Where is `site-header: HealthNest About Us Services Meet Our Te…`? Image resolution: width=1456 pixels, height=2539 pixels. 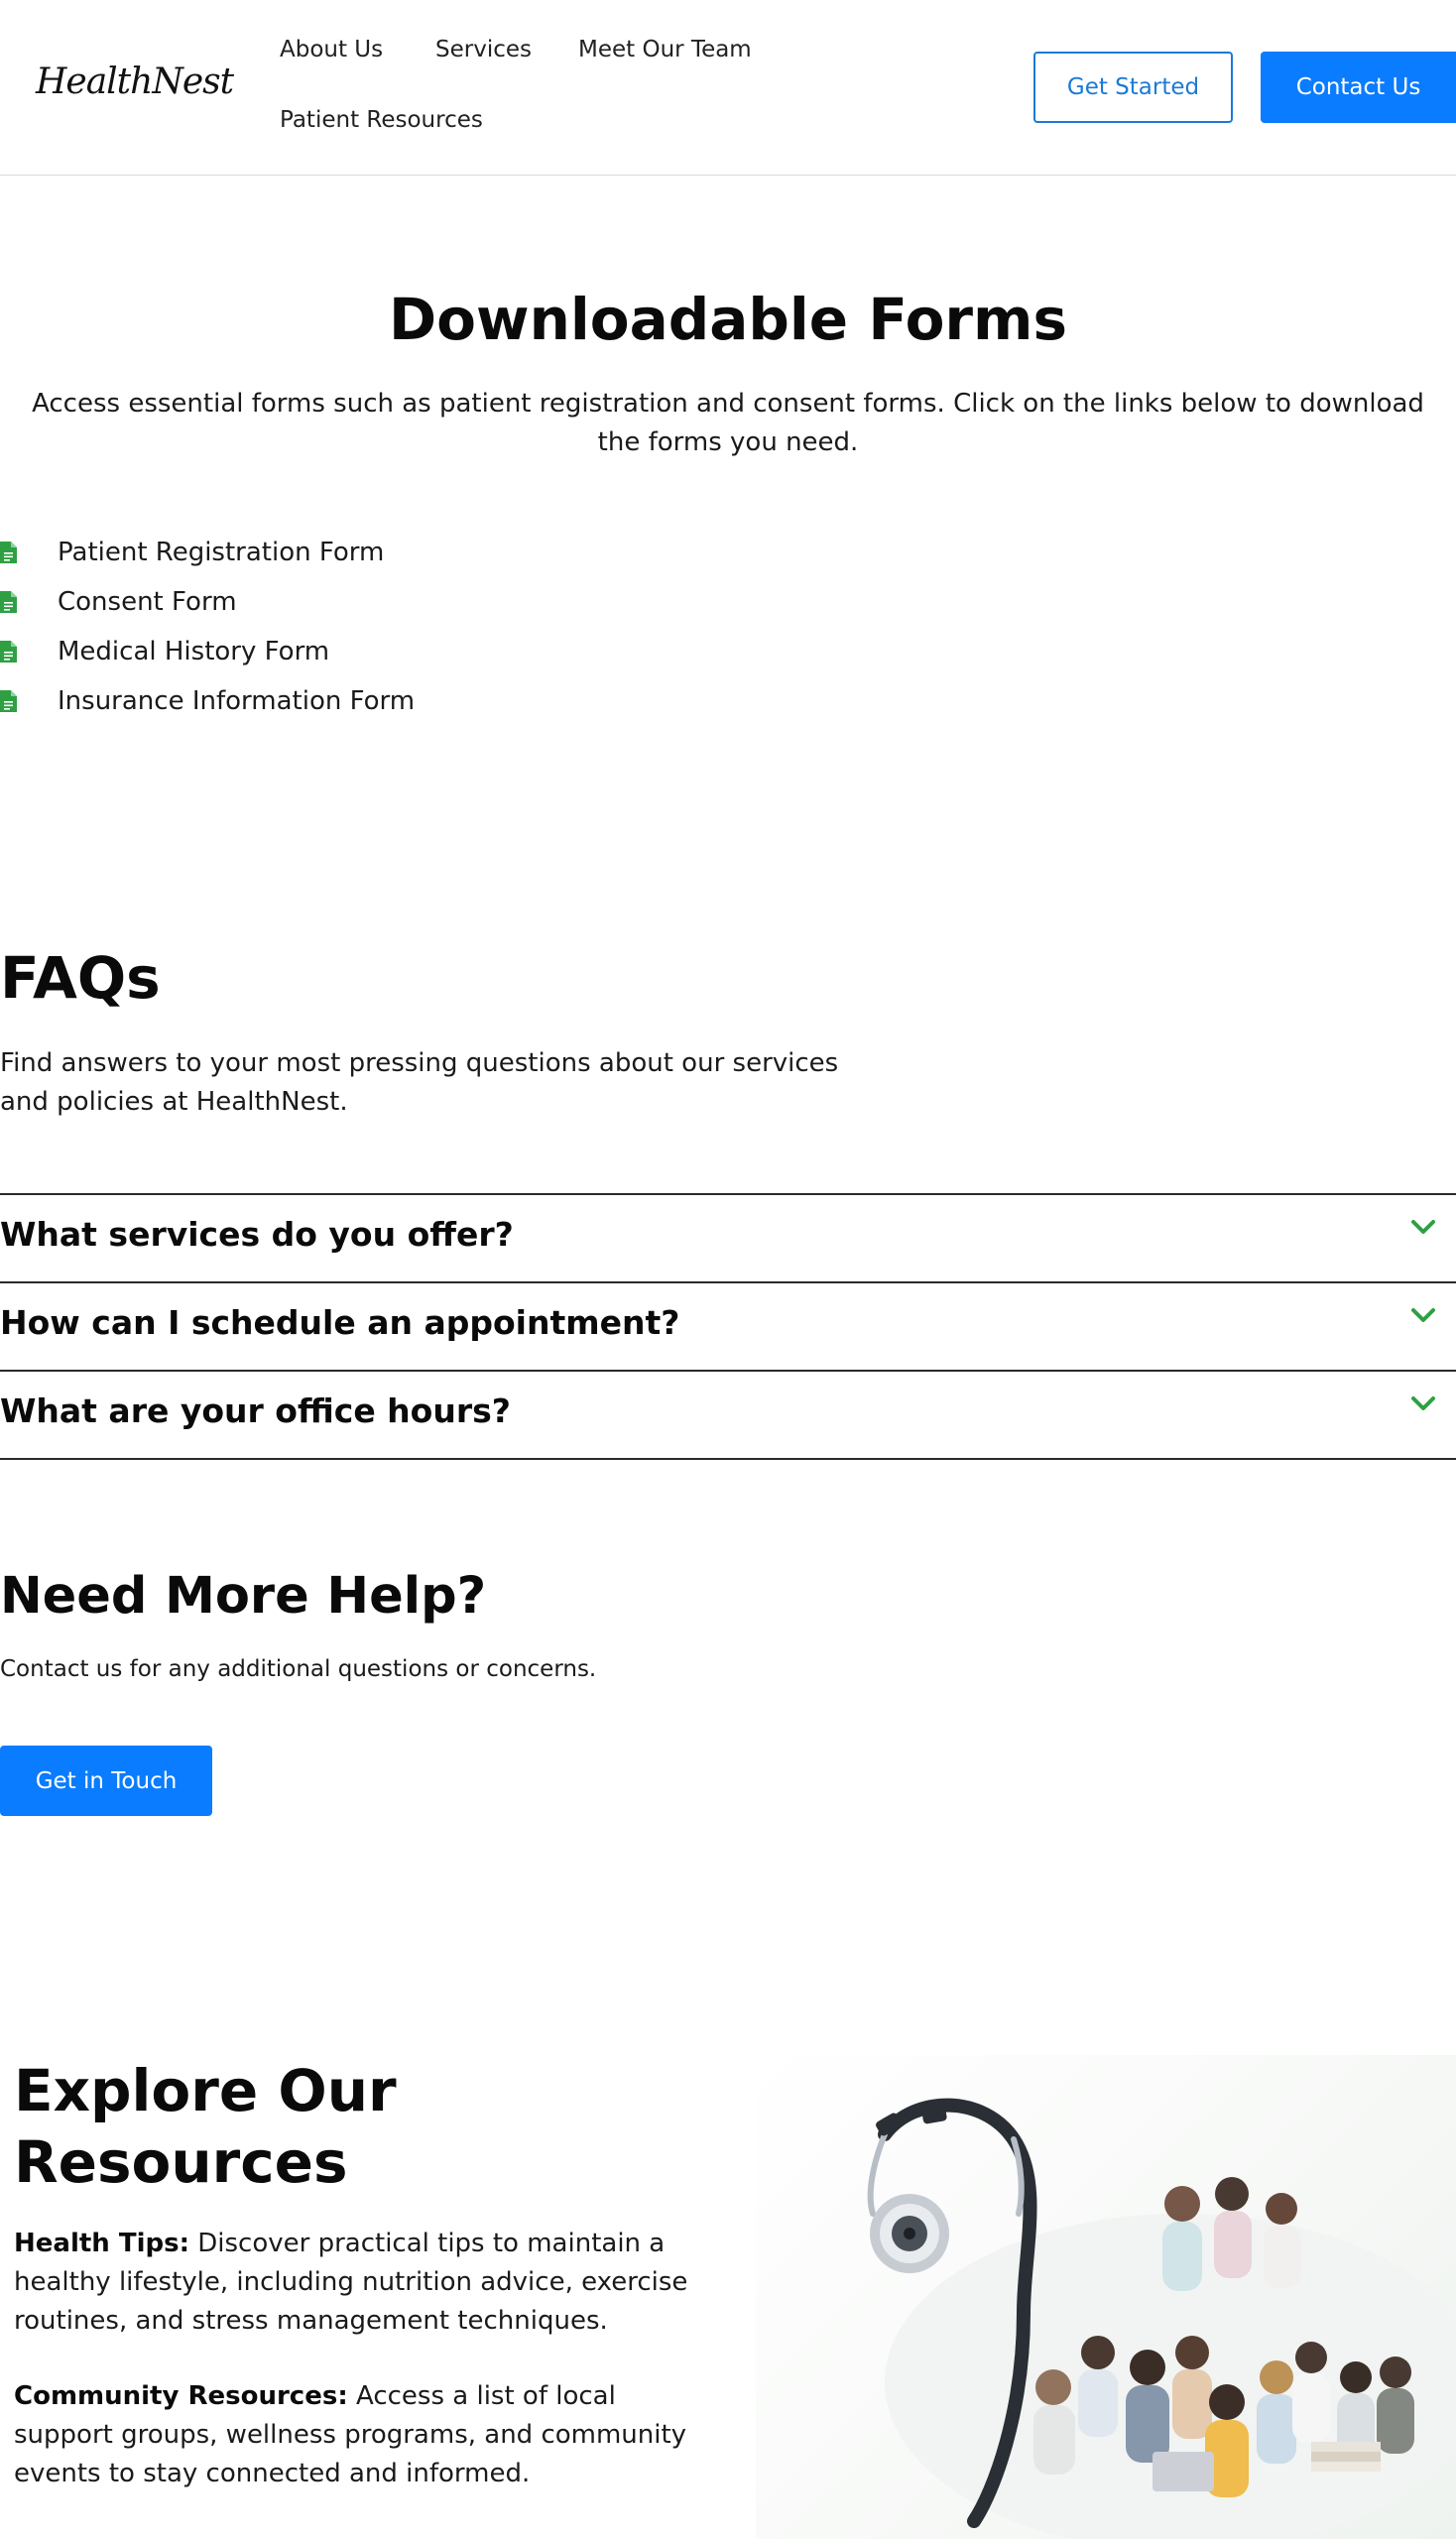 site-header: HealthNest About Us Services Meet Our Te… is located at coordinates (728, 88).